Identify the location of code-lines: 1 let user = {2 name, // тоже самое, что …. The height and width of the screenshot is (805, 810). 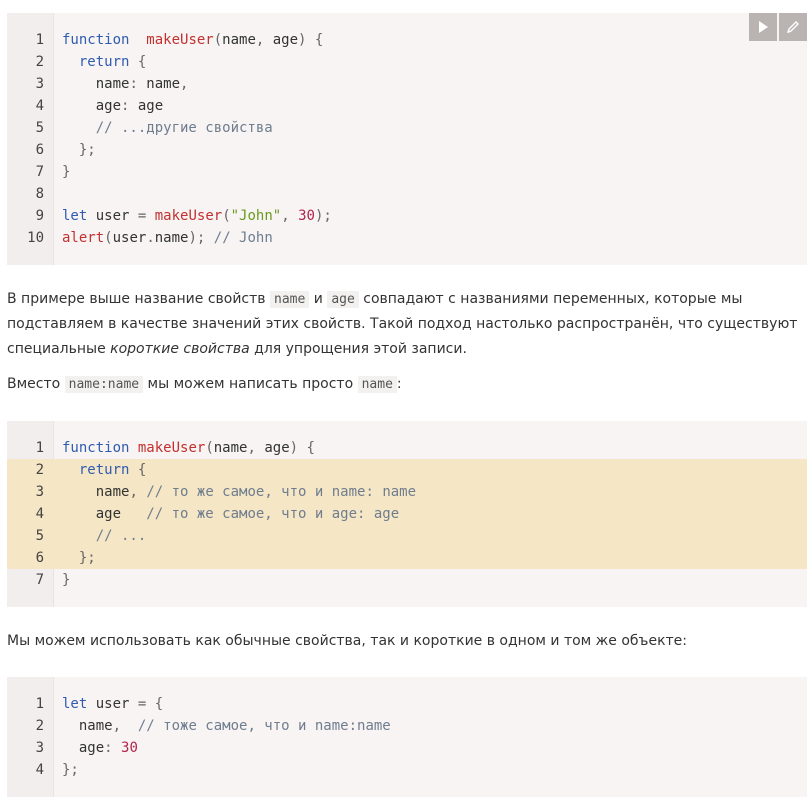
(407, 737).